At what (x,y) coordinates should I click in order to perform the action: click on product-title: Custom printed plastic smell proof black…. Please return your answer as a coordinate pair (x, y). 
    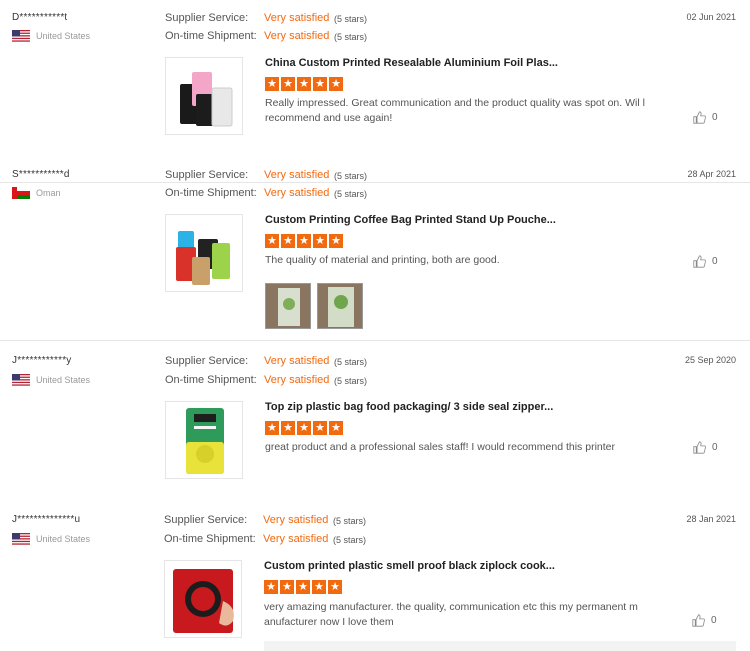
    Looking at the image, I should click on (409, 566).